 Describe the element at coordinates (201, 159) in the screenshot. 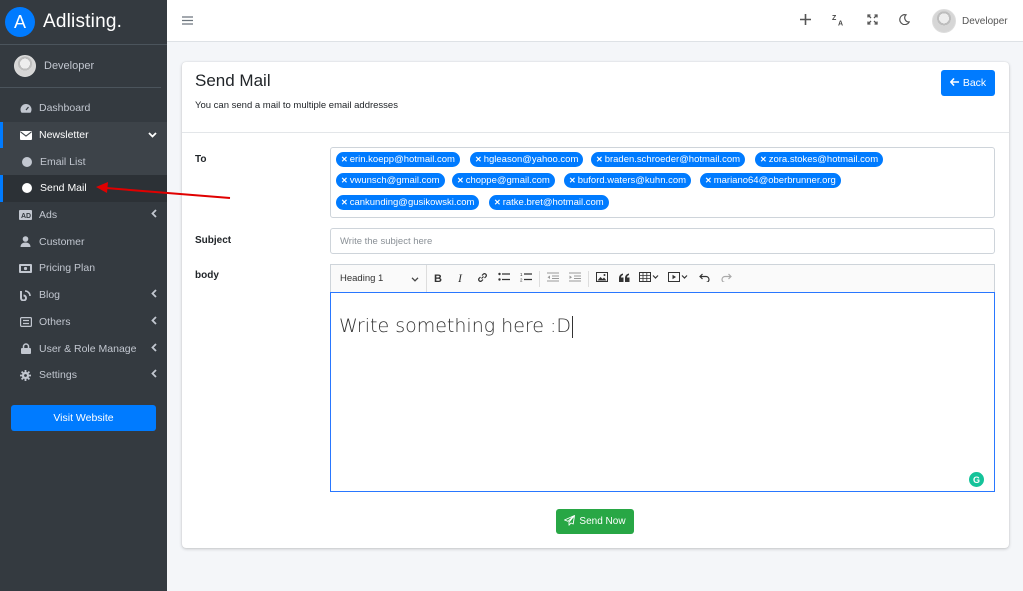

I see `to-label: To` at that location.